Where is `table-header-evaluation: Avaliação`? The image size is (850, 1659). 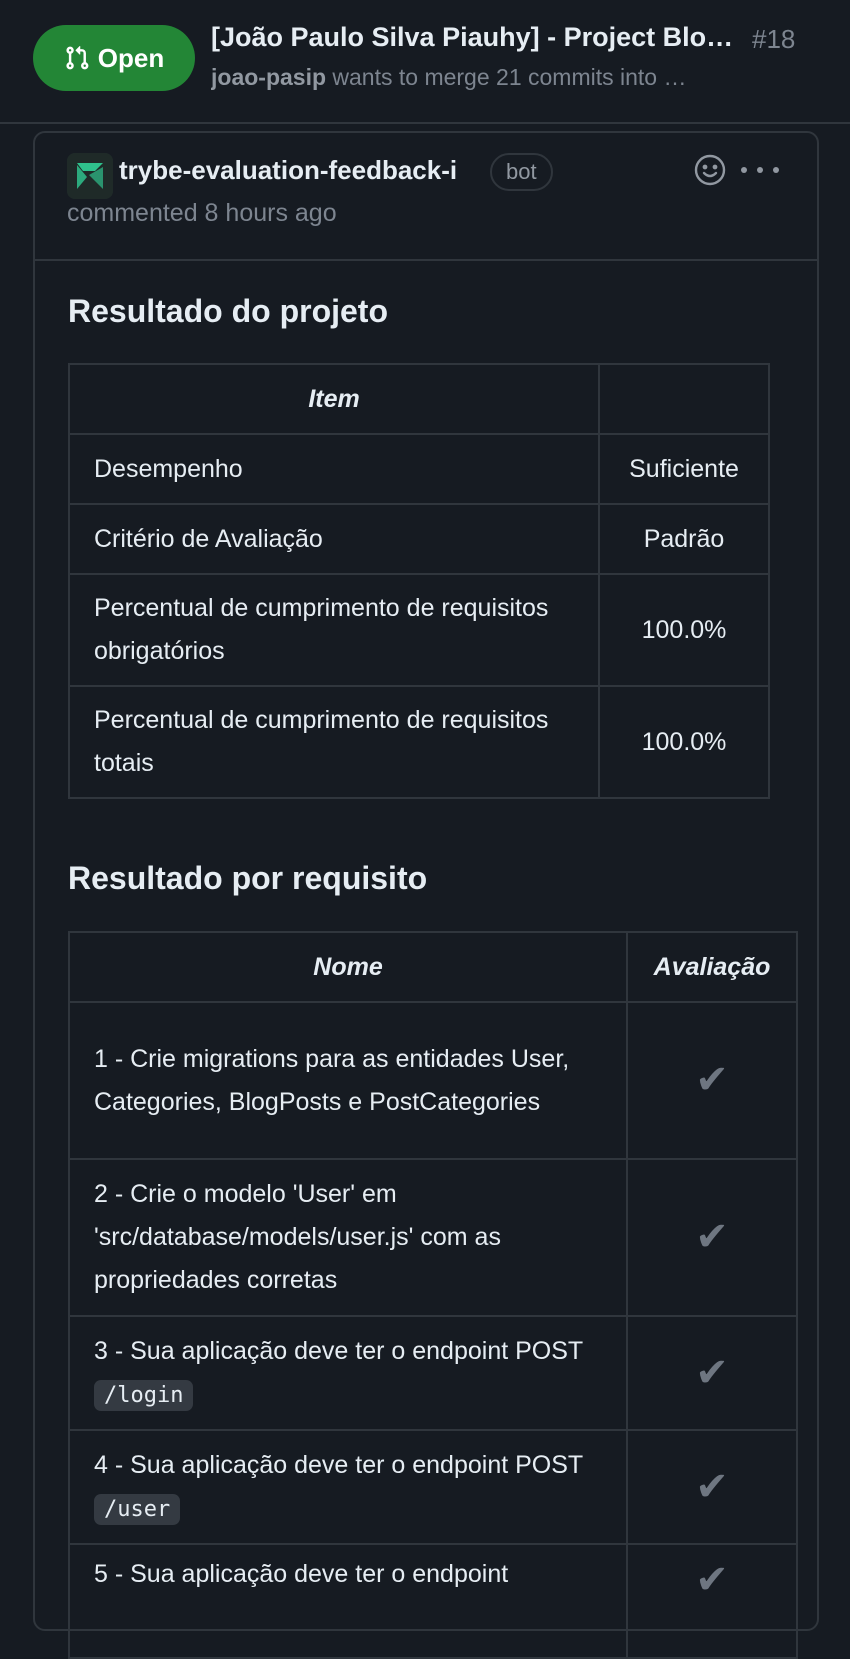 table-header-evaluation: Avaliação is located at coordinates (712, 967).